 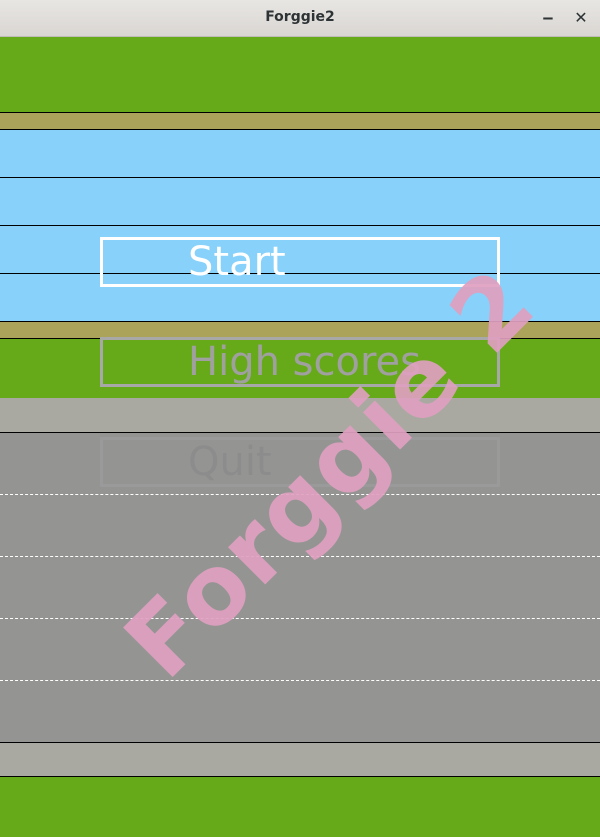 I want to click on start-button-label: Start, so click(x=237, y=262).